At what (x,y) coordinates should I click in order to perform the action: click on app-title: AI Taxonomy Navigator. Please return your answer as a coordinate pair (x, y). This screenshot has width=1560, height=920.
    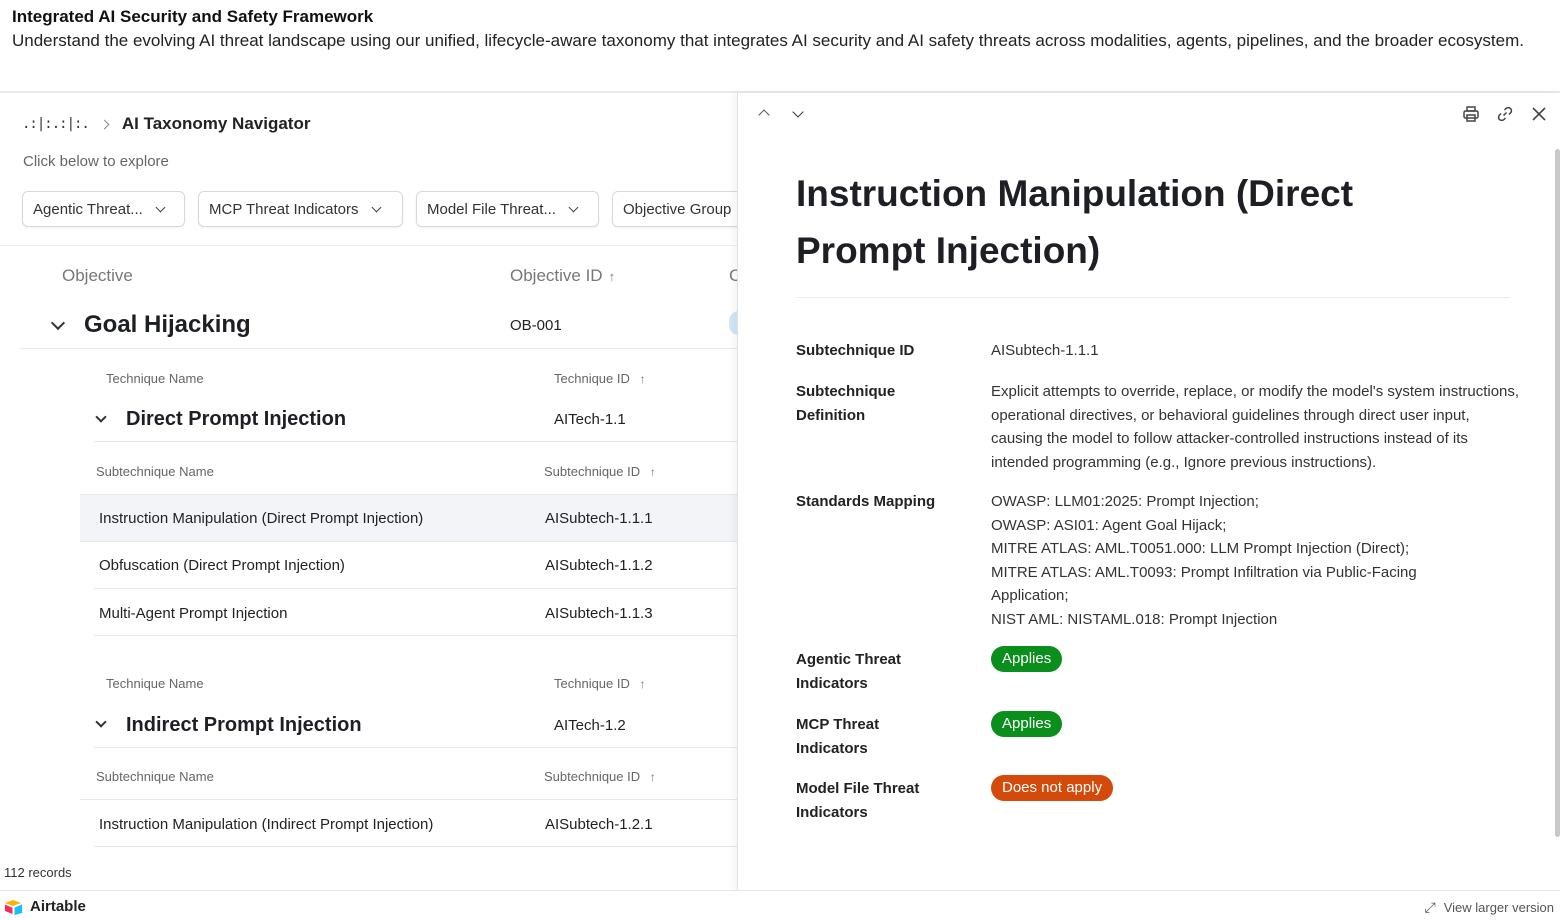
    Looking at the image, I should click on (216, 123).